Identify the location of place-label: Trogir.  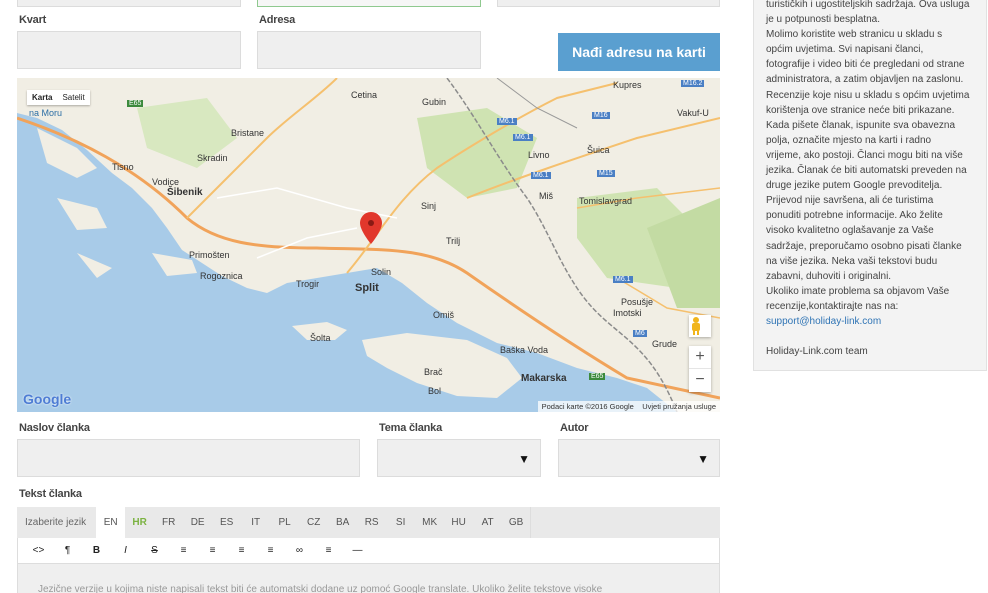
(308, 284).